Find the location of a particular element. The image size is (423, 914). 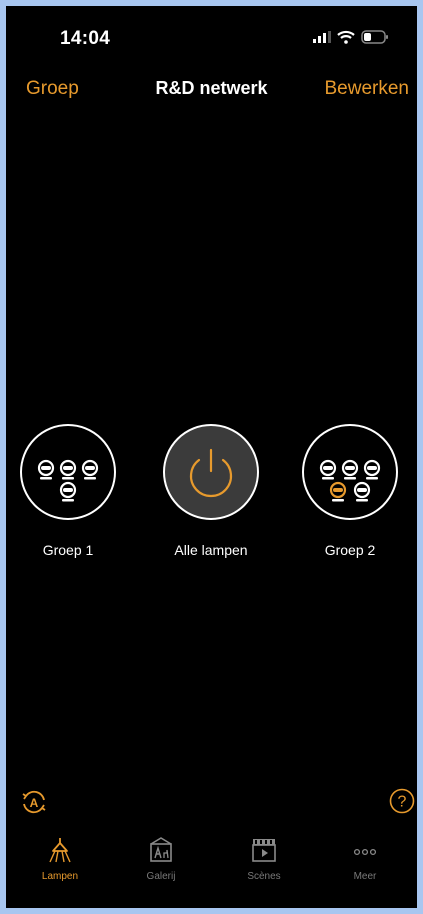

help-button: ? is located at coordinates (402, 803).